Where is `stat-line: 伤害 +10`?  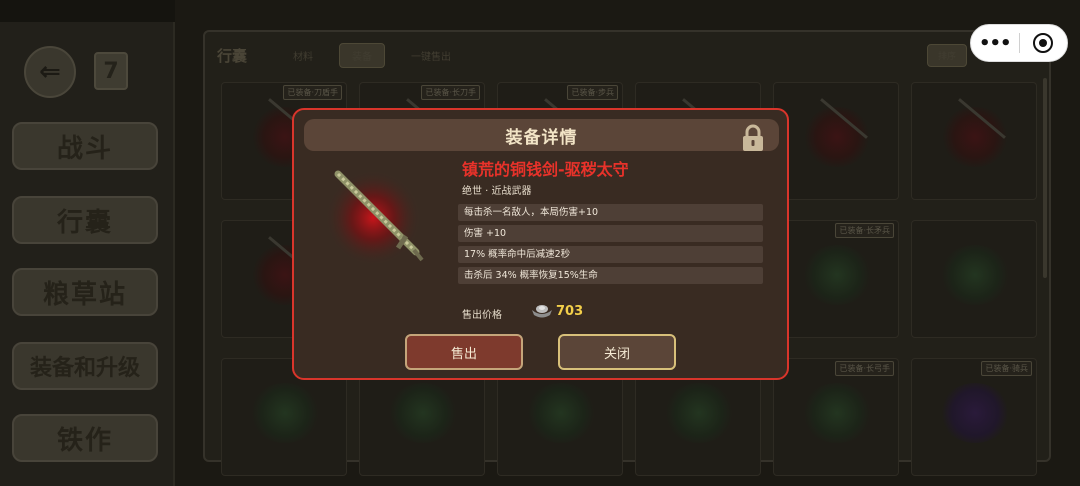 stat-line: 伤害 +10 is located at coordinates (610, 233).